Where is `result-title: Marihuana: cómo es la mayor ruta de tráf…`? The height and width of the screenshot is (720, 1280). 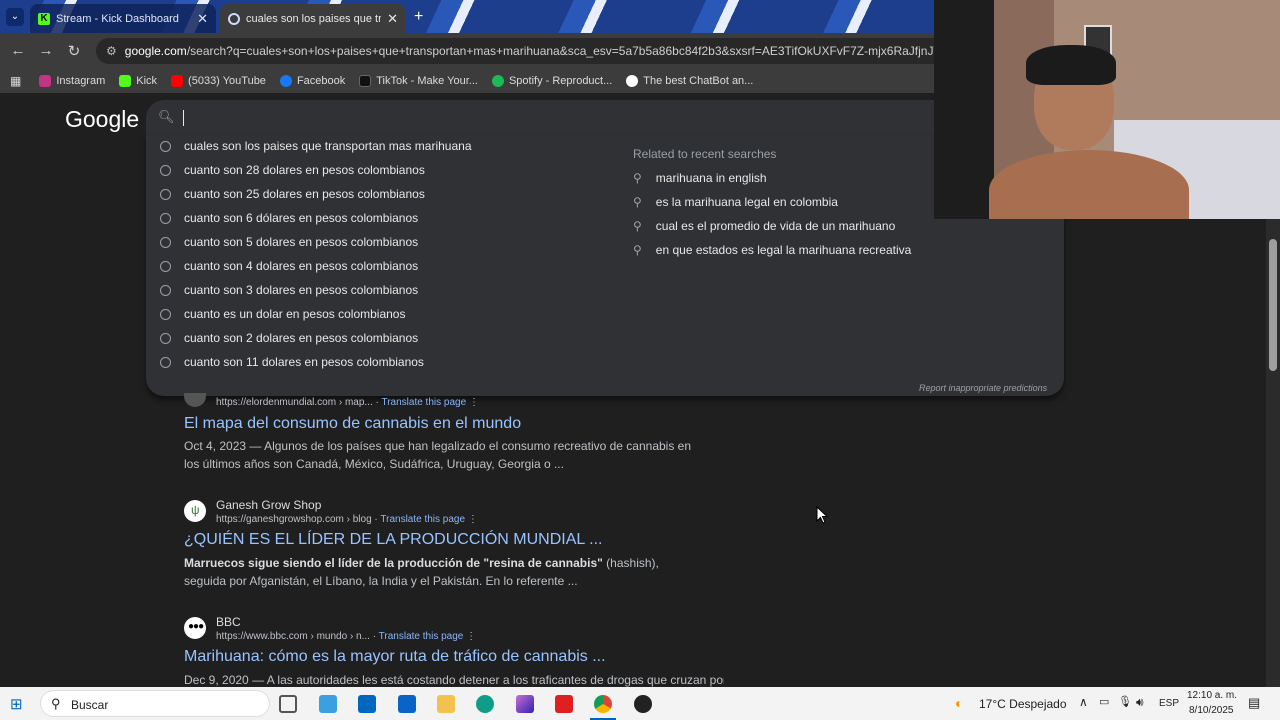
result-title: Marihuana: cómo es la mayor ruta de tráf… is located at coordinates (395, 657).